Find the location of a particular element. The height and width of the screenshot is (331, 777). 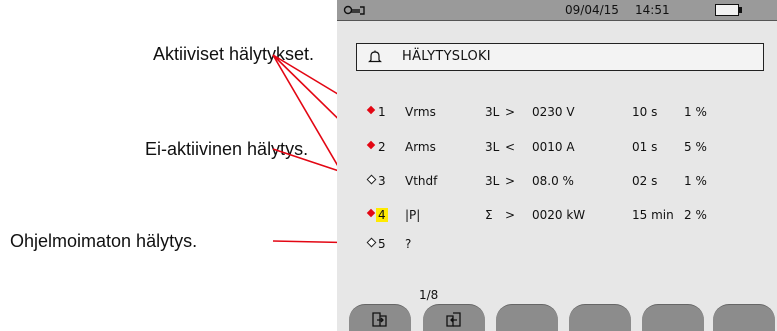

alarm-number: 1 is located at coordinates (382, 112).